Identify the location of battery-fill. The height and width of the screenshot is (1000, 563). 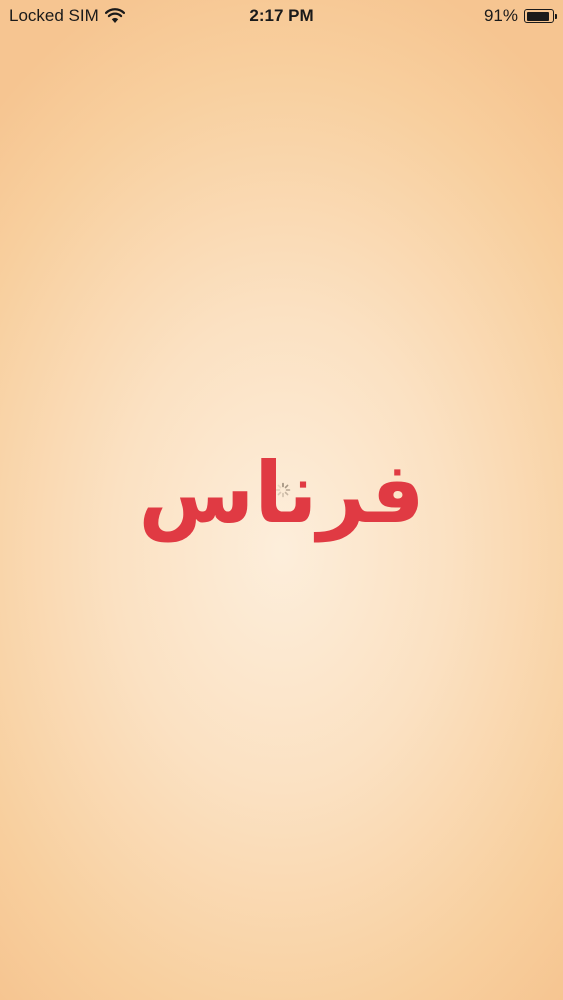
(538, 16).